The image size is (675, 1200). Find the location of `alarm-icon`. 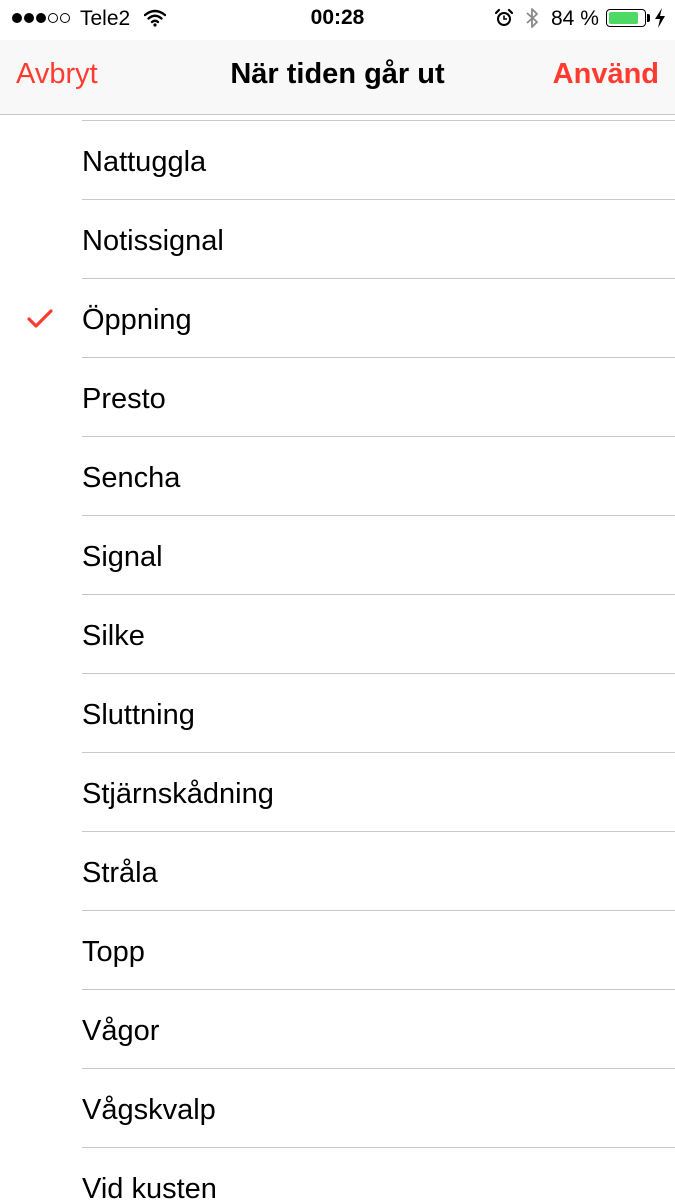

alarm-icon is located at coordinates (504, 21).